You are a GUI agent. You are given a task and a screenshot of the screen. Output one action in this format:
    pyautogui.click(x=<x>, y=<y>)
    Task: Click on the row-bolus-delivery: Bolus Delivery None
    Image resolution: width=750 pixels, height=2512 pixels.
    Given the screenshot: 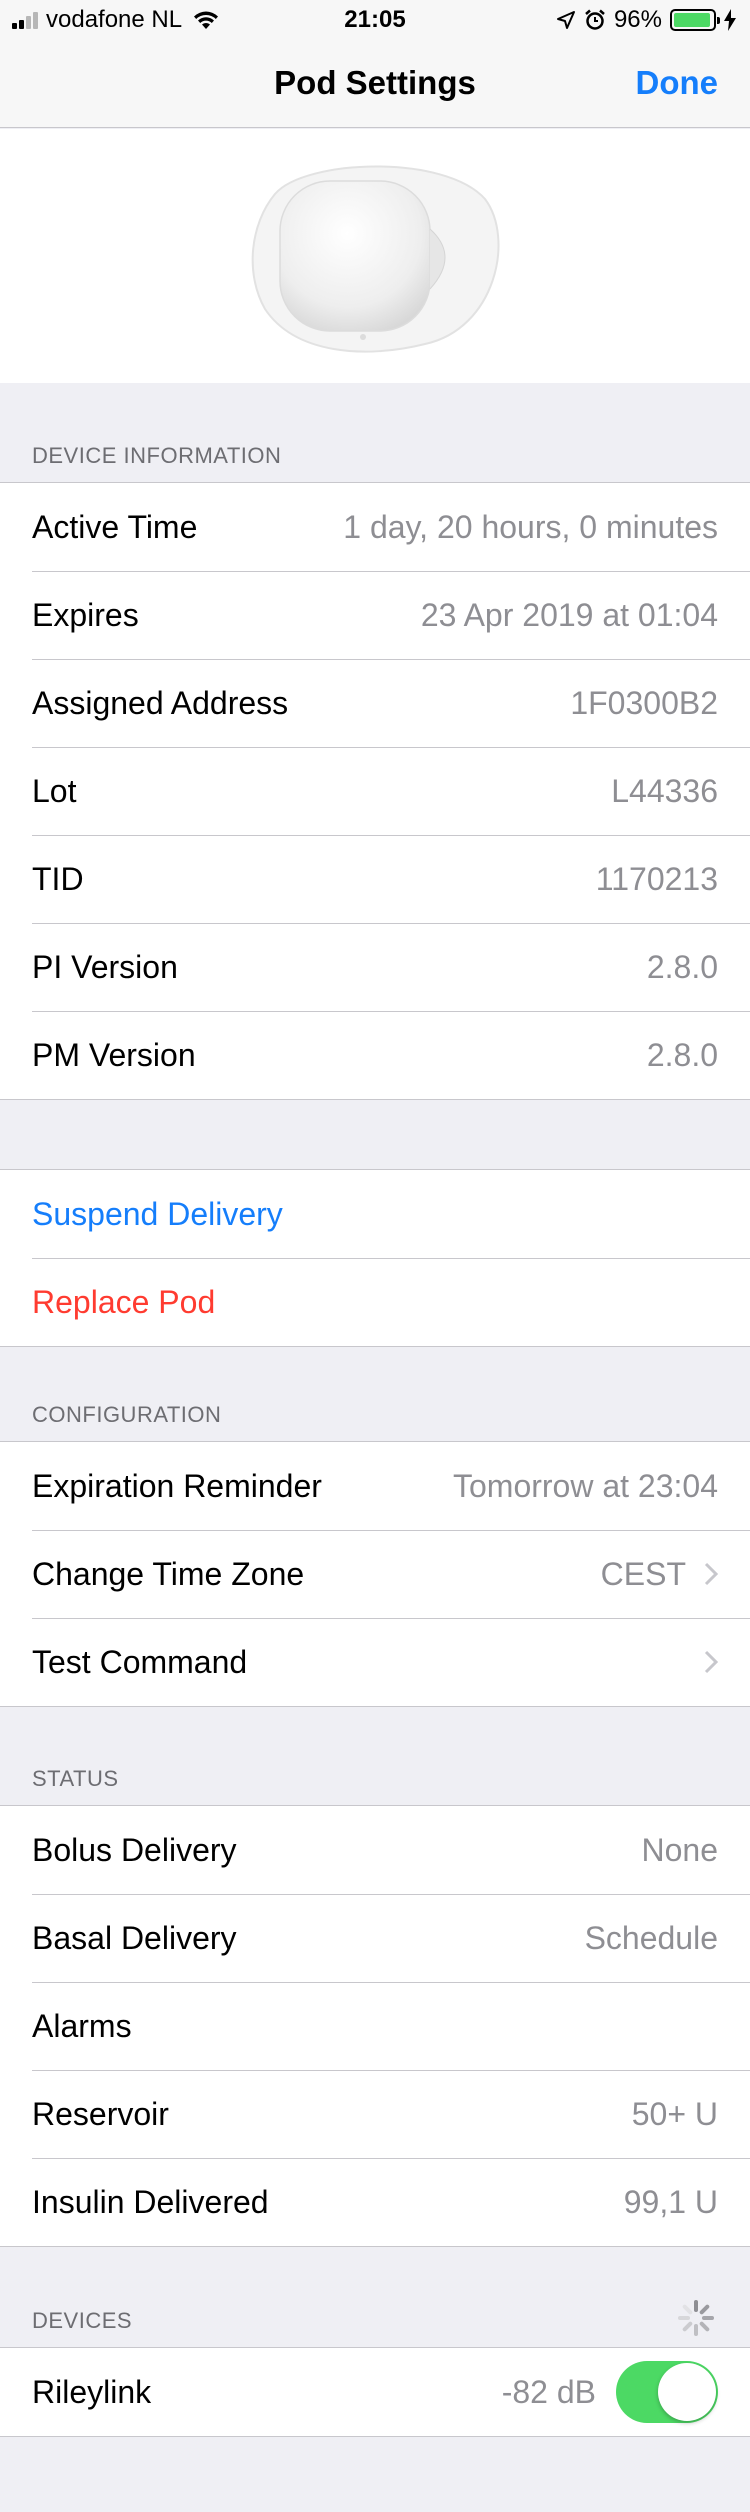 What is the action you would take?
    pyautogui.click(x=375, y=1850)
    